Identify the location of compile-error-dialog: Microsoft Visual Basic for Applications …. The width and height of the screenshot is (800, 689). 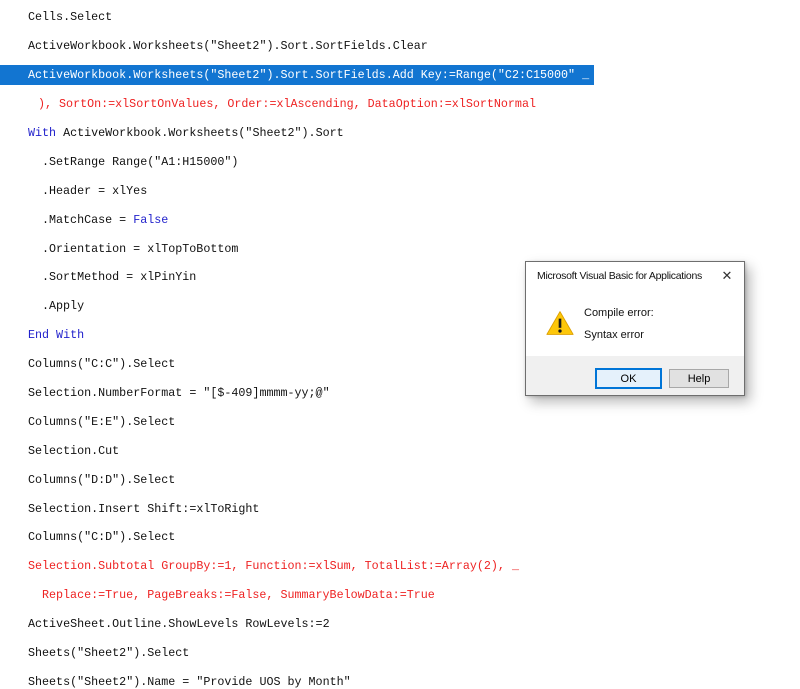
(635, 328).